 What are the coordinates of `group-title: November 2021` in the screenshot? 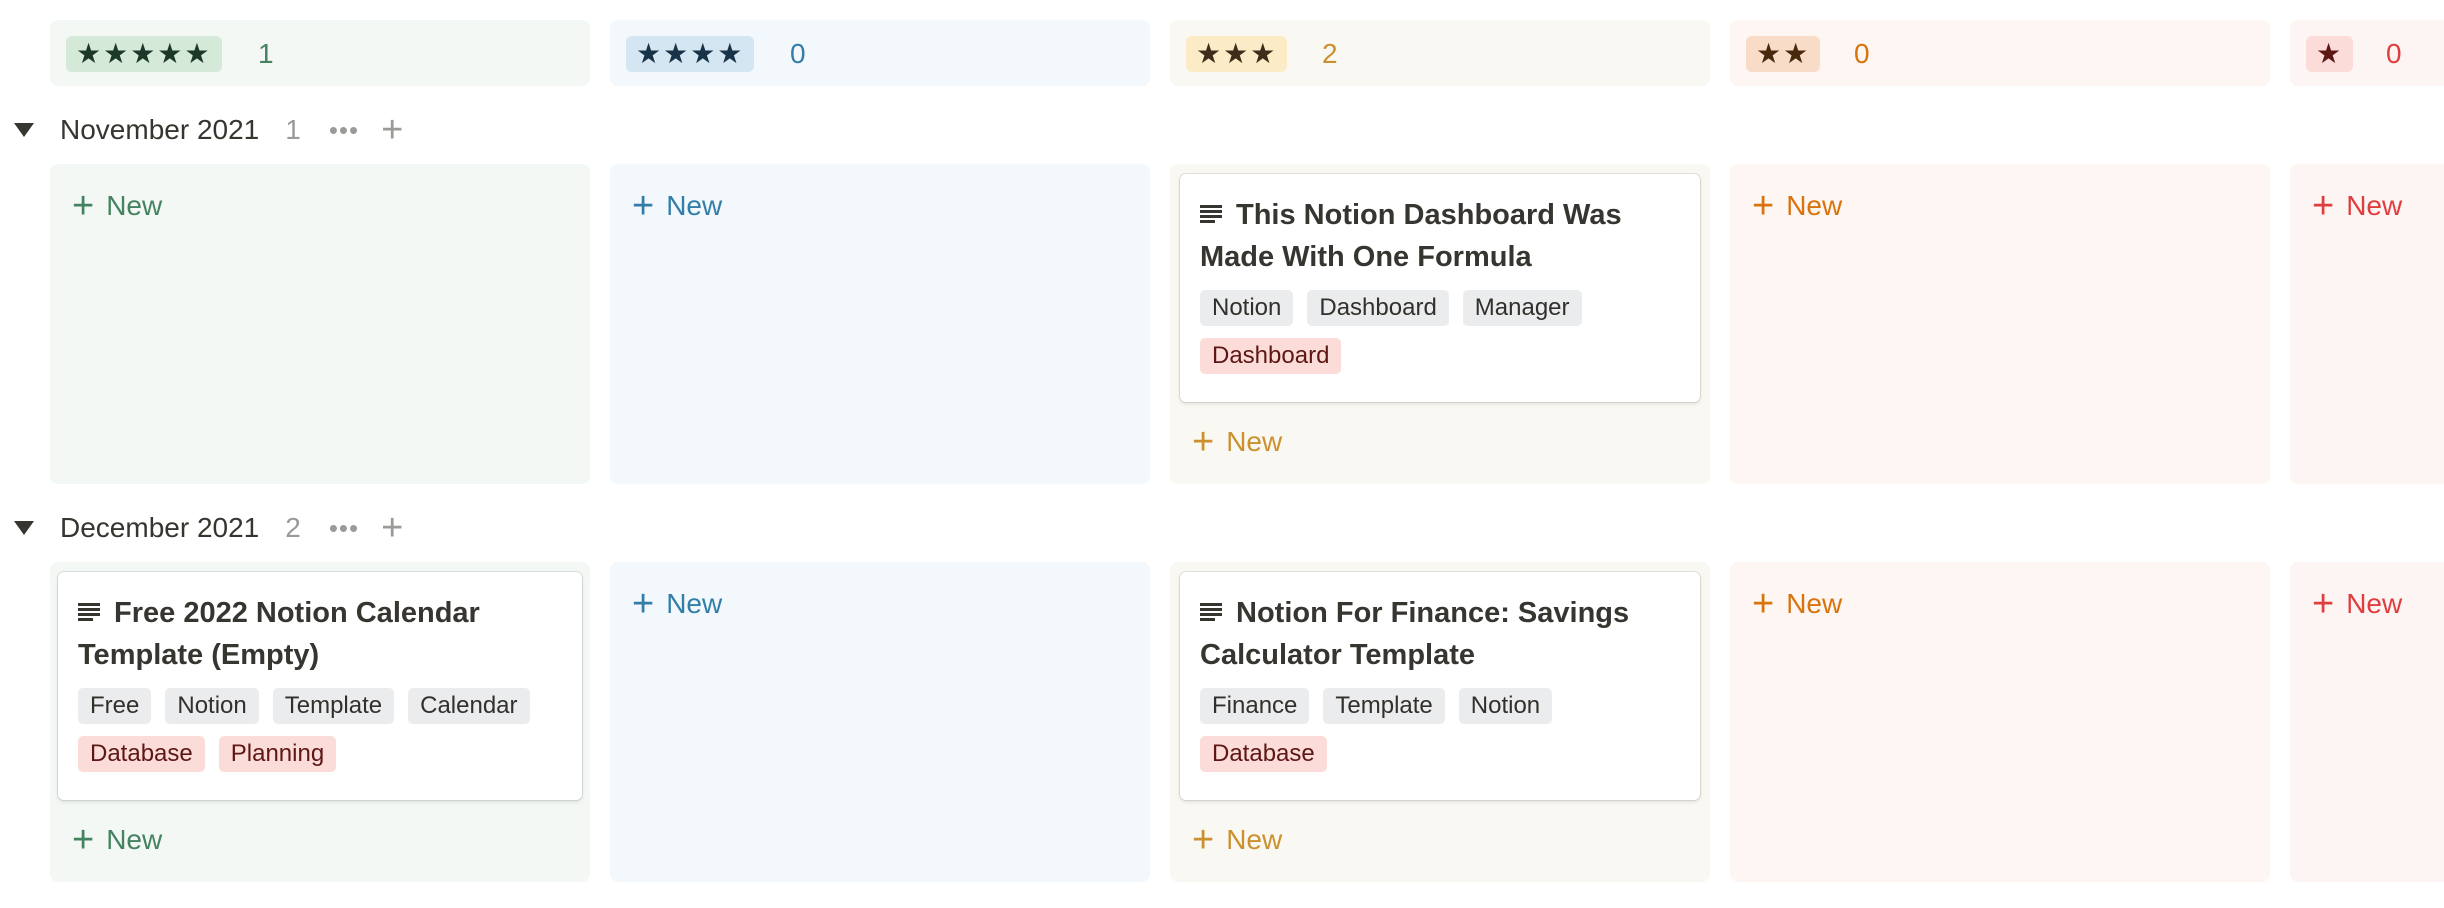 It's located at (160, 129).